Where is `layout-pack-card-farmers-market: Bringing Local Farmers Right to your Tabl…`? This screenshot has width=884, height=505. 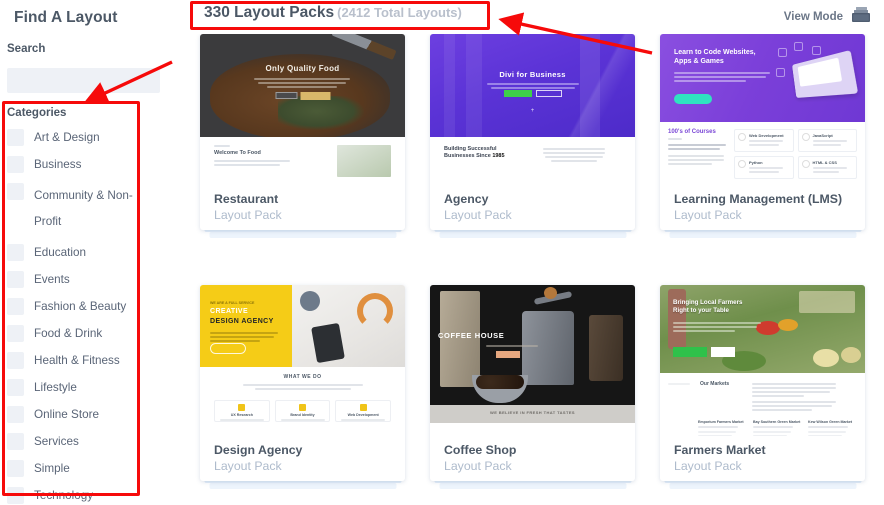
layout-pack-card-farmers-market: Bringing Local Farmers Right to your Tabl… is located at coordinates (762, 388).